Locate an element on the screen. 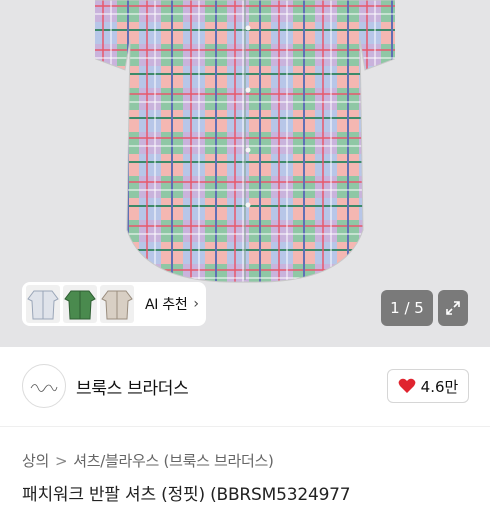 Image resolution: width=490 pixels, height=505 pixels. ai-recommend-button: AI 추천 › is located at coordinates (114, 304).